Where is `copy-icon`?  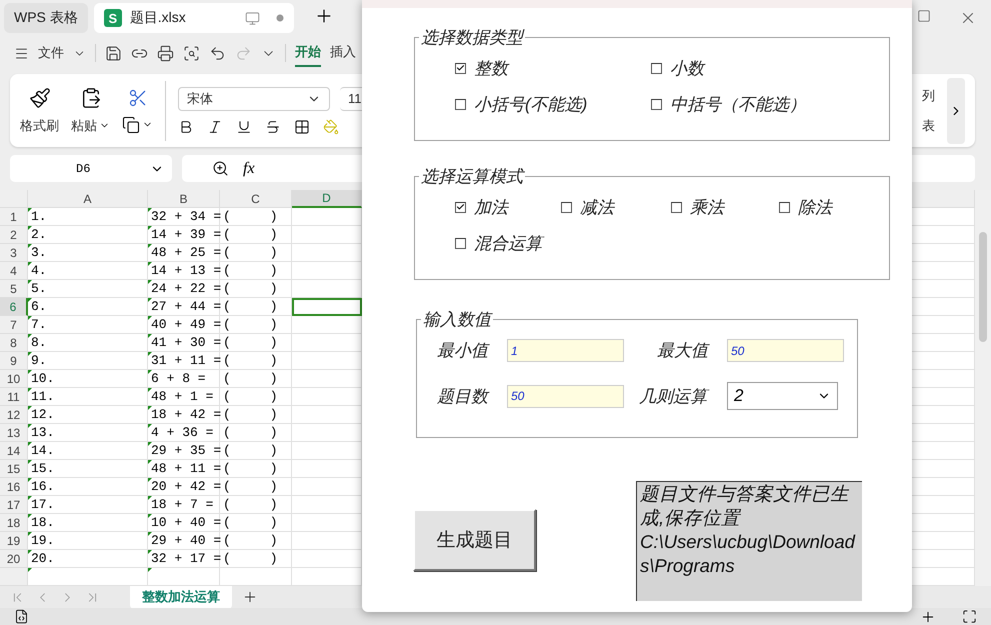
copy-icon is located at coordinates (131, 125).